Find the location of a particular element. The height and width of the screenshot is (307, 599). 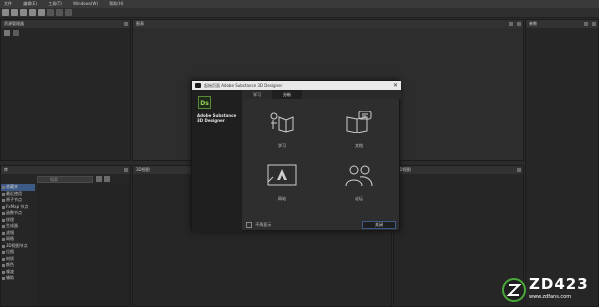

menu-help: 帮助(H) is located at coordinates (116, 3).